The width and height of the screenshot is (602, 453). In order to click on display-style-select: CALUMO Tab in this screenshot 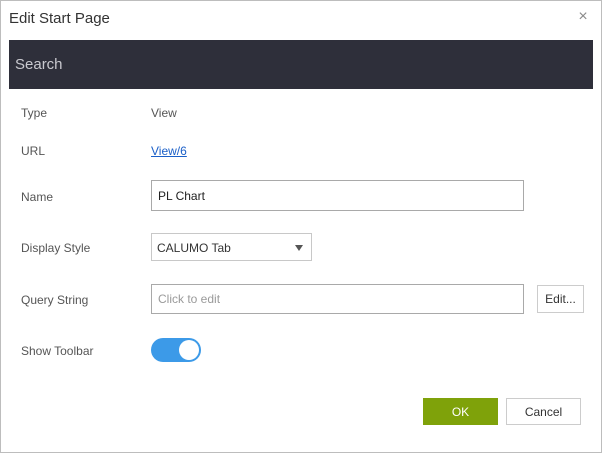, I will do `click(231, 247)`.